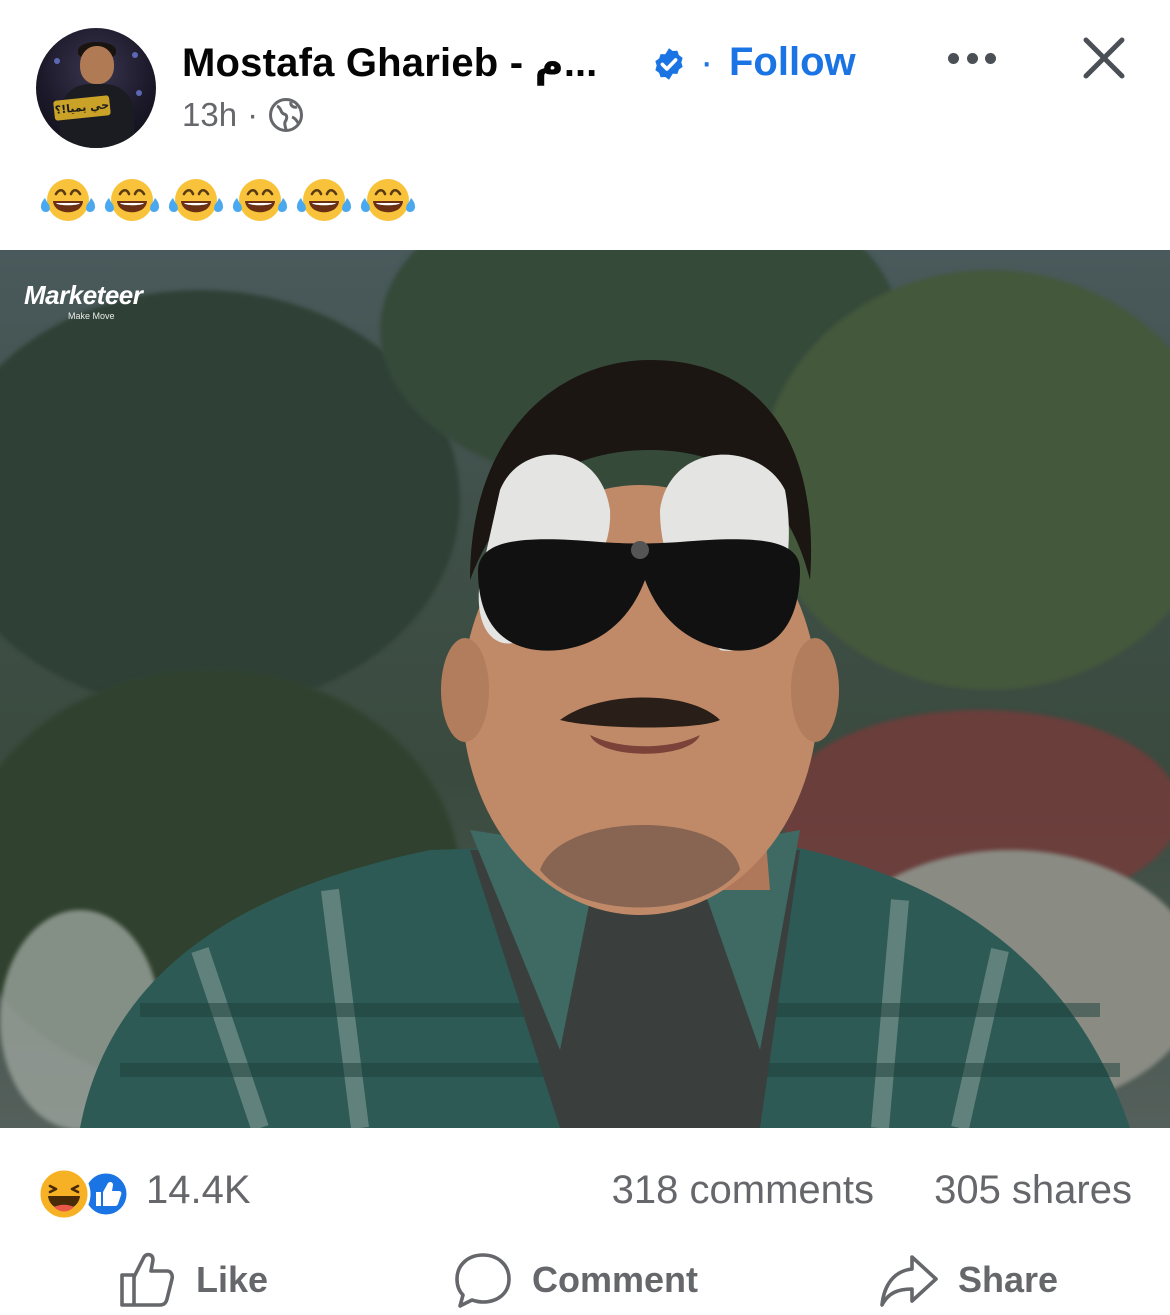  I want to click on reaction-icons, so click(84, 1194).